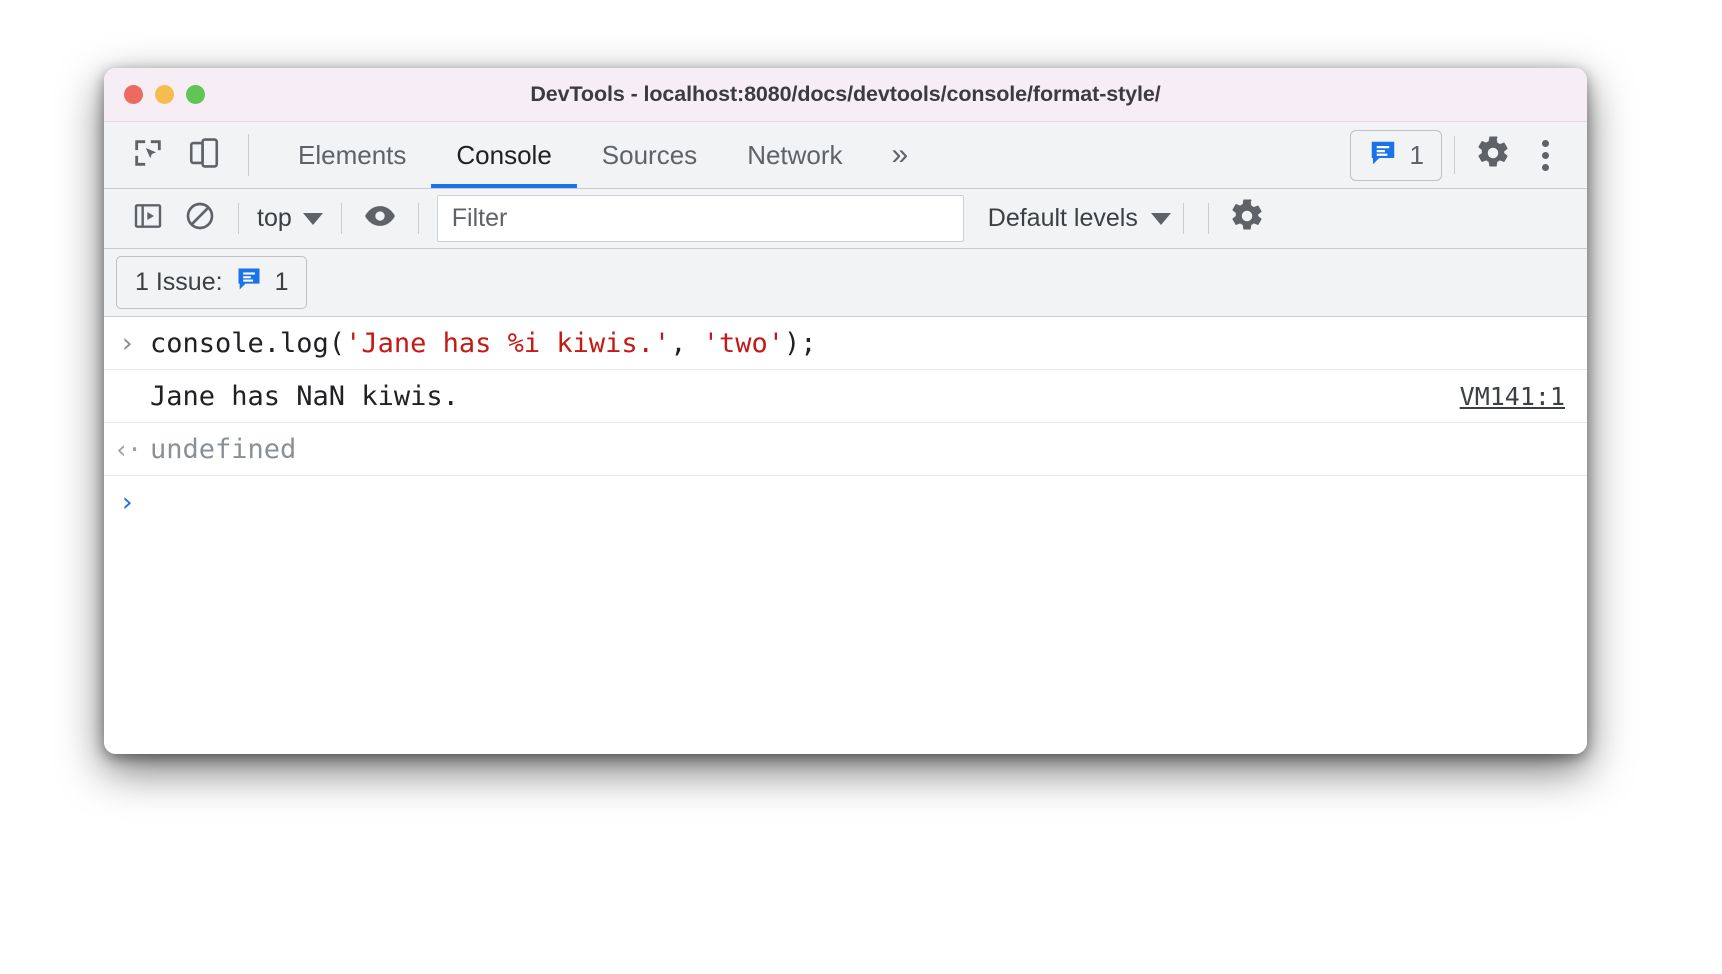 Image resolution: width=1722 pixels, height=974 pixels. I want to click on panel-tabs: Elements Console Sources Network », so click(600, 155).